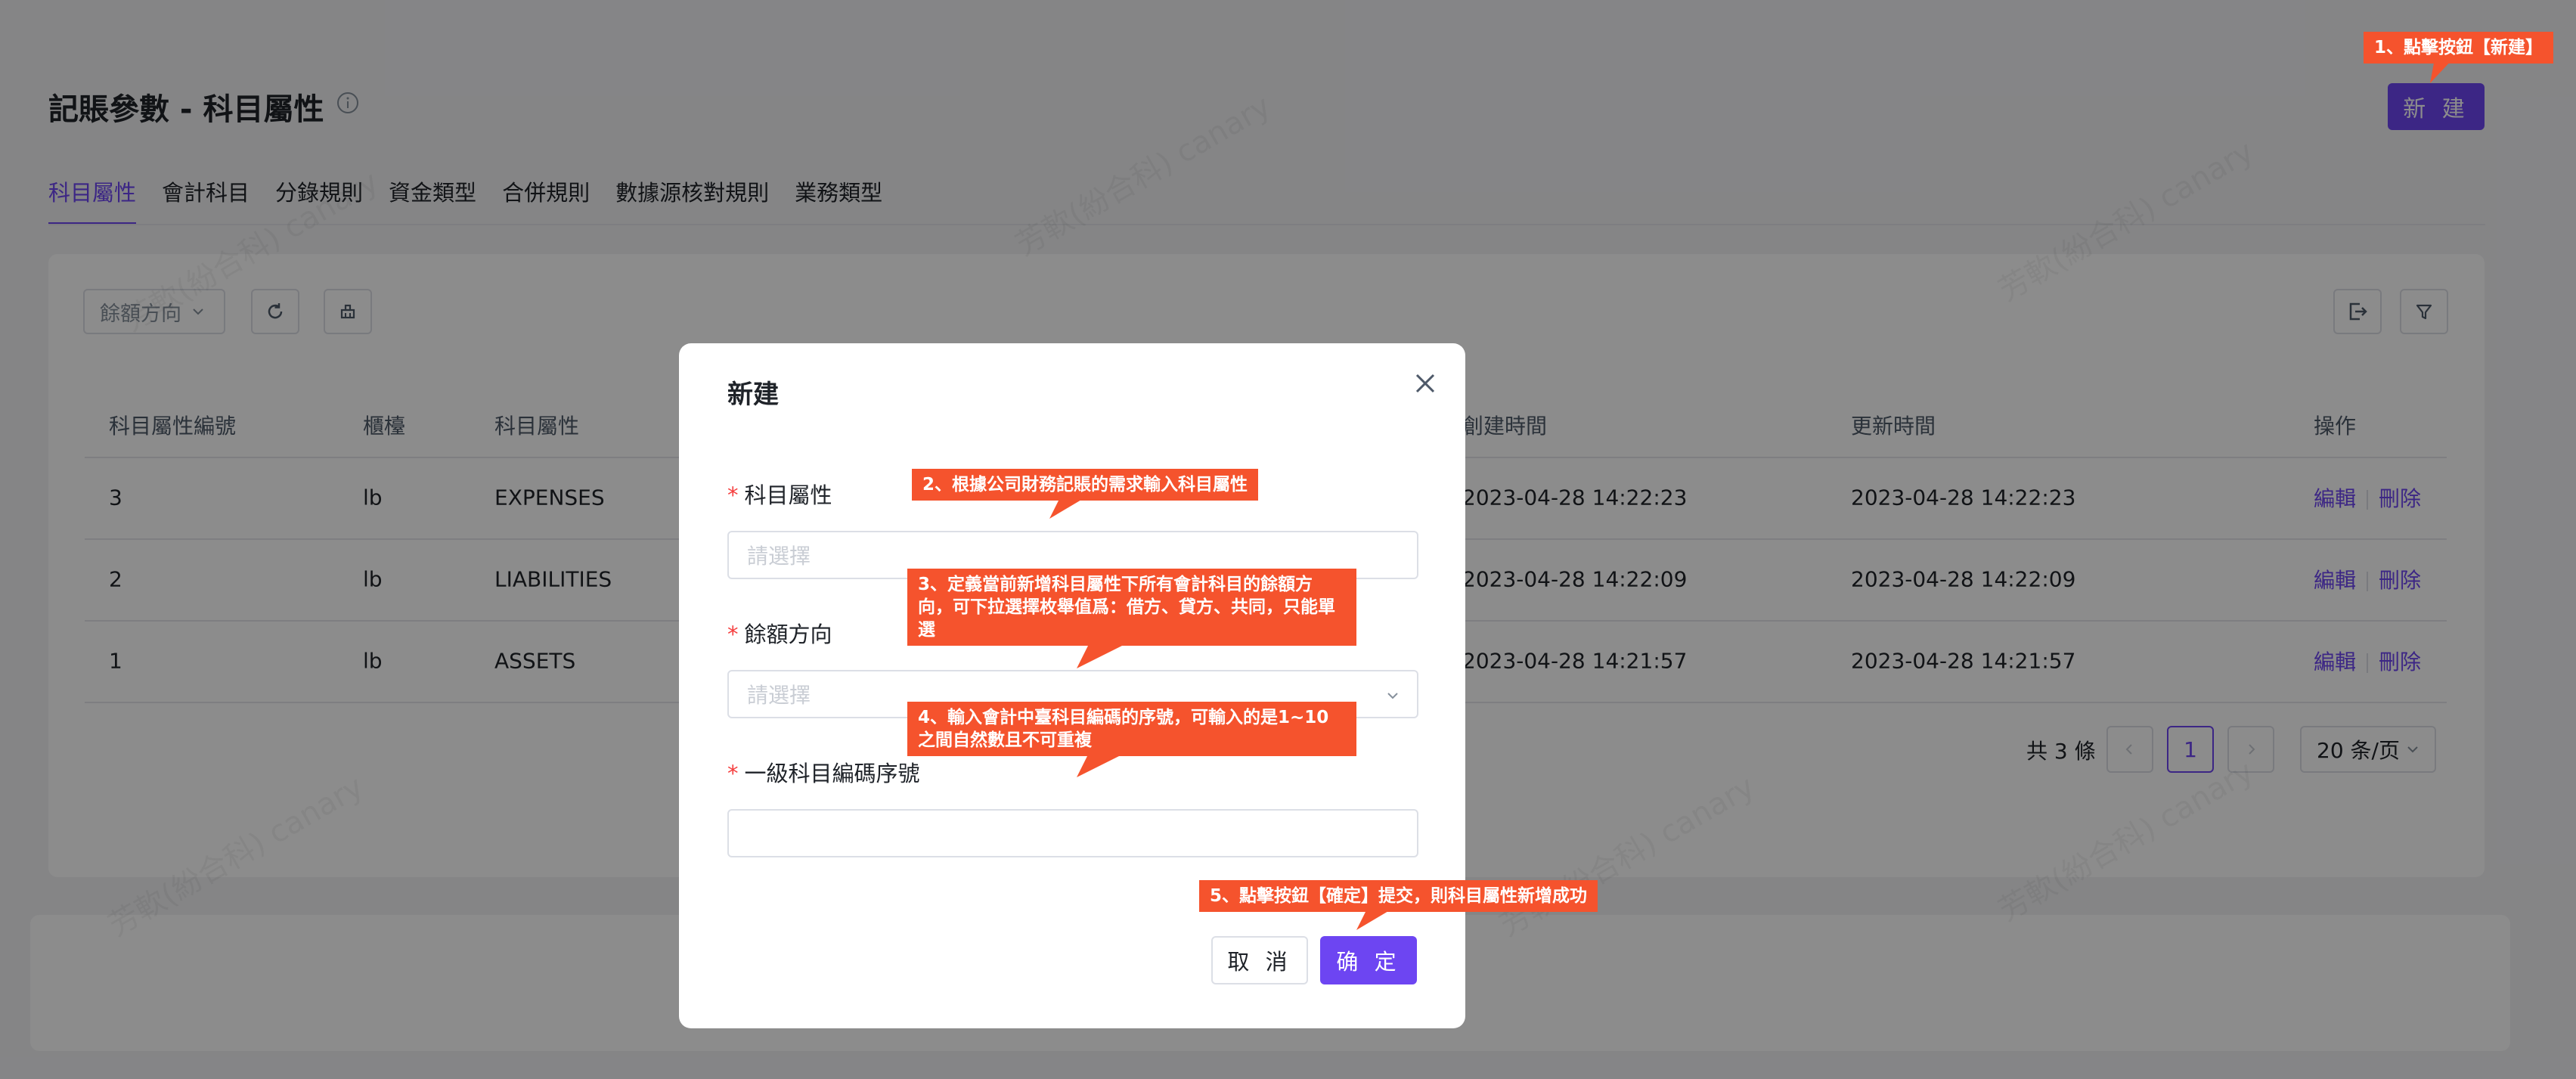 This screenshot has height=1079, width=2576. What do you see at coordinates (1425, 383) in the screenshot?
I see `close-icon` at bounding box center [1425, 383].